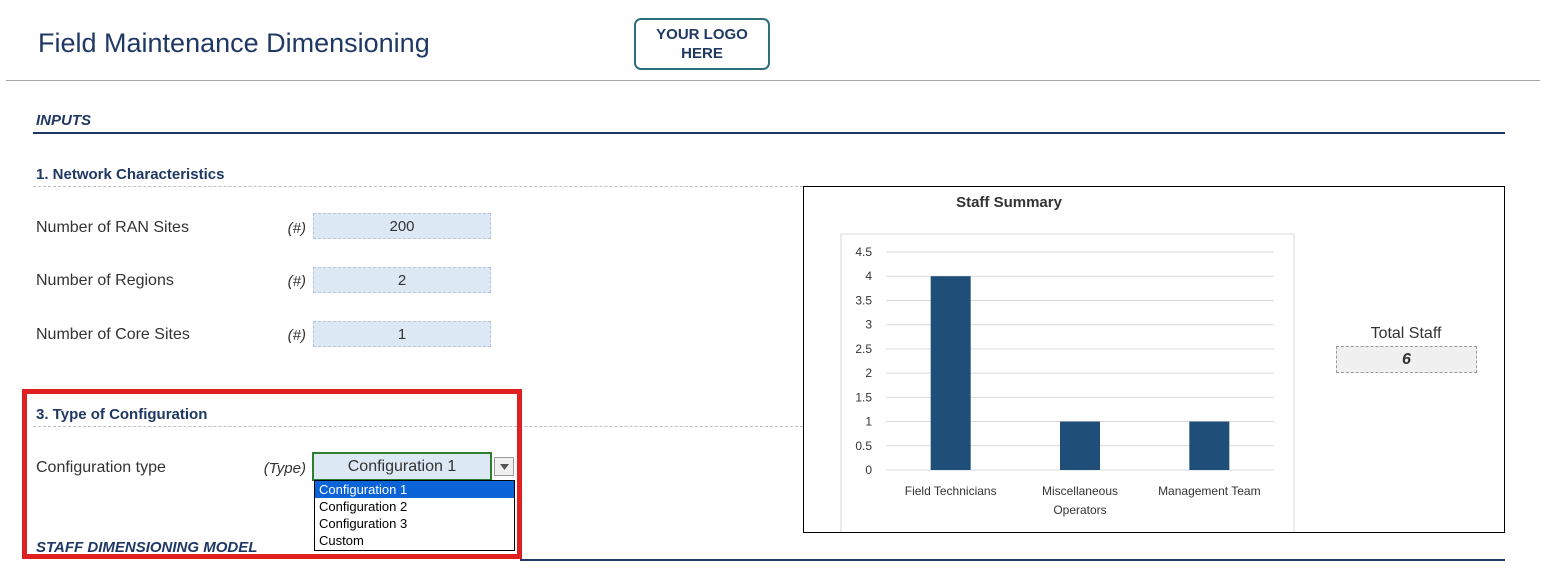  Describe the element at coordinates (868, 470) in the screenshot. I see `y-tick-label: 0` at that location.